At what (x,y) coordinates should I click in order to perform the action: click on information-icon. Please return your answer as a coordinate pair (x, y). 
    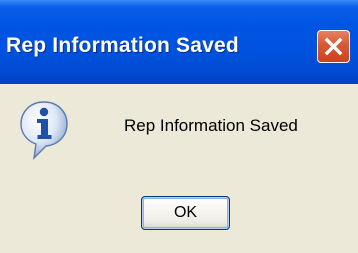
    Looking at the image, I should click on (44, 130).